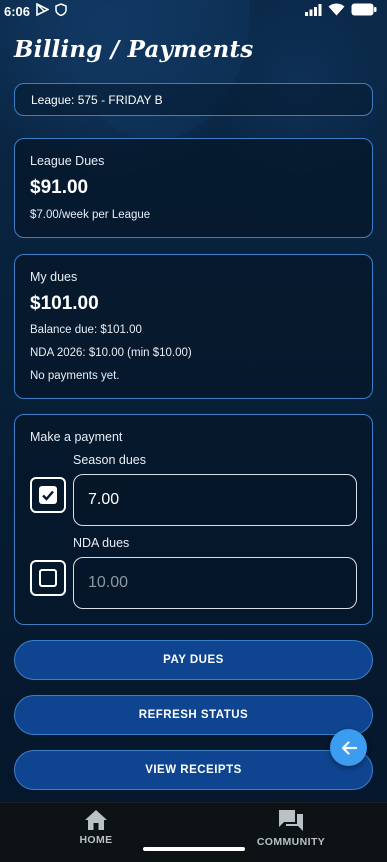  Describe the element at coordinates (75, 376) in the screenshot. I see `payments-status: No payments yet.` at that location.